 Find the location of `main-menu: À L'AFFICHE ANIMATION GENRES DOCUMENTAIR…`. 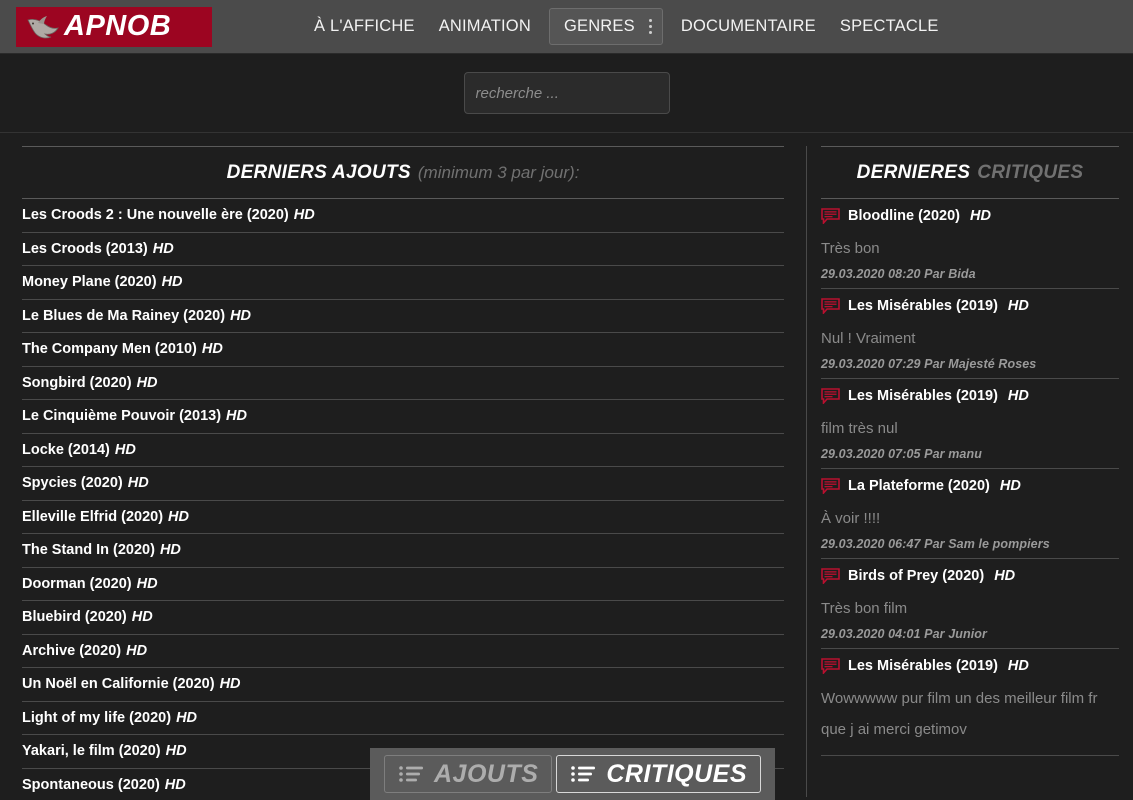

main-menu: À L'AFFICHE ANIMATION GENRES DOCUMENTAIR… is located at coordinates (626, 26).